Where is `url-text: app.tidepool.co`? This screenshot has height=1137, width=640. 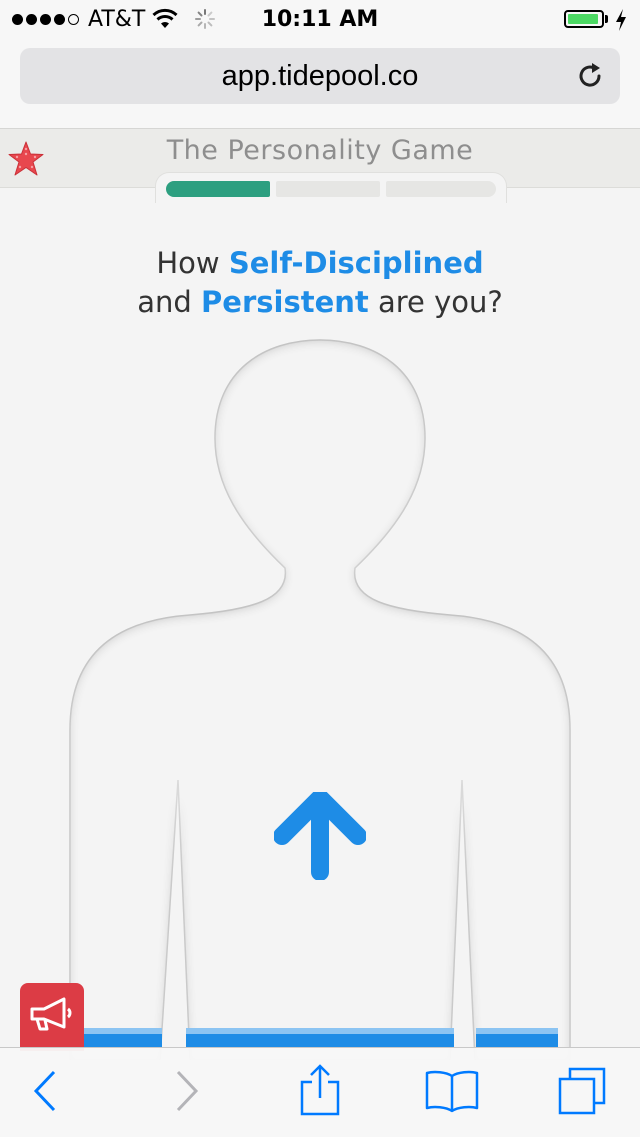
url-text: app.tidepool.co is located at coordinates (320, 76).